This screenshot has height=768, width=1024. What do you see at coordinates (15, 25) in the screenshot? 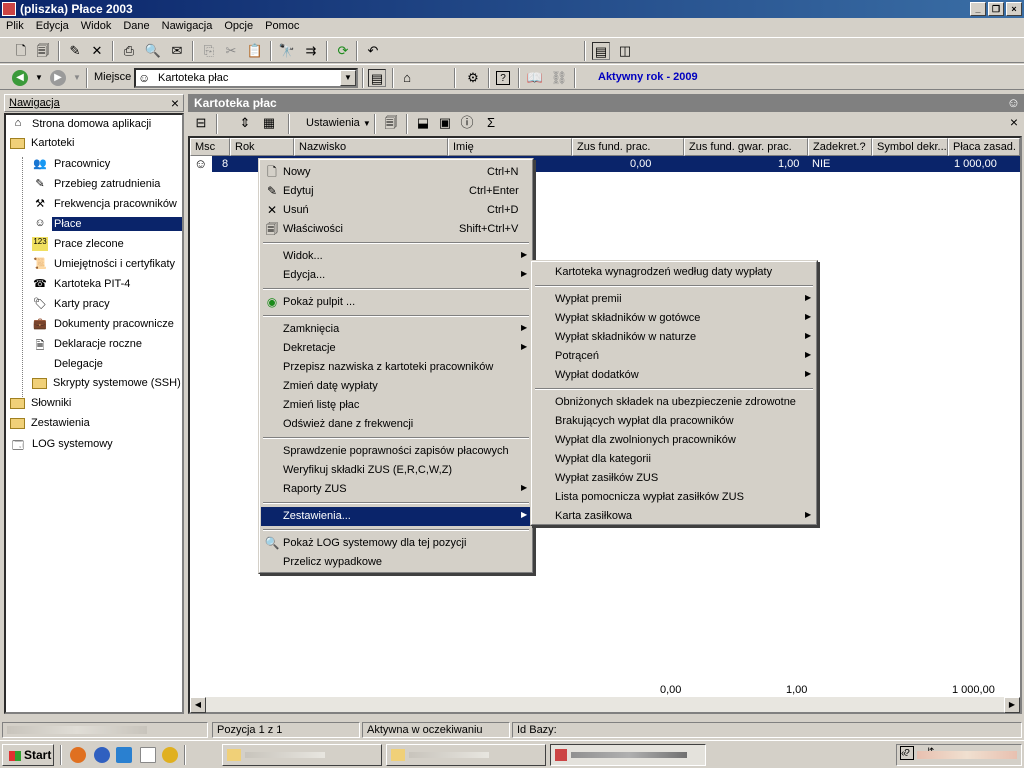
I see `menu-plik: Plik` at bounding box center [15, 25].